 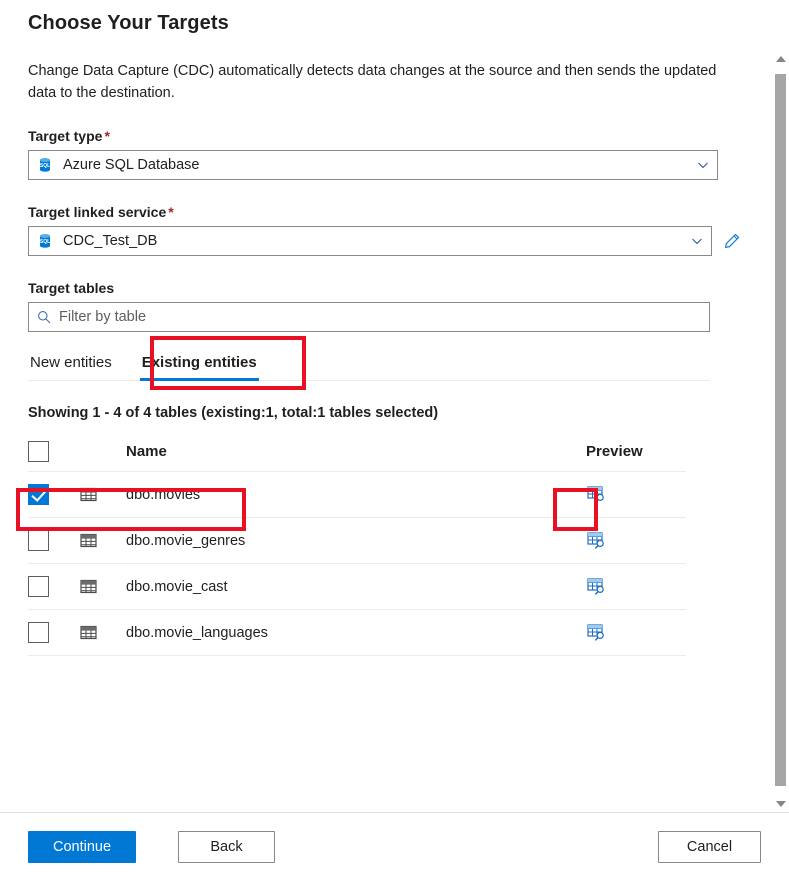 What do you see at coordinates (38, 451) in the screenshot?
I see `select-all-checkbox` at bounding box center [38, 451].